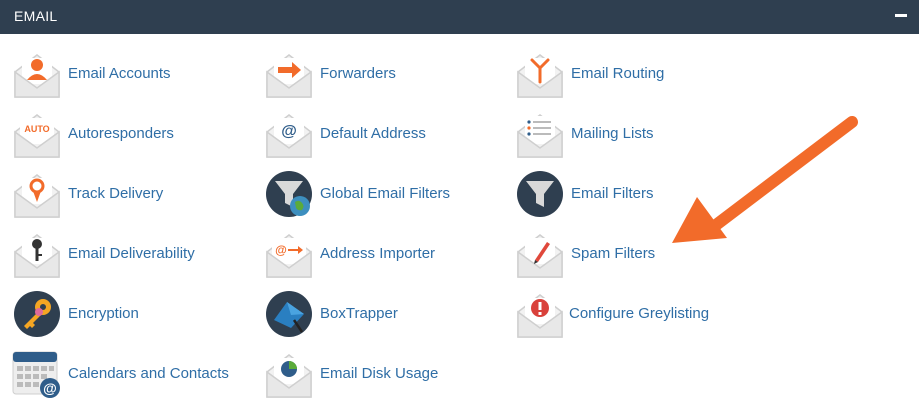 This screenshot has height=407, width=919. I want to click on section-header: EMAIL, so click(459, 17).